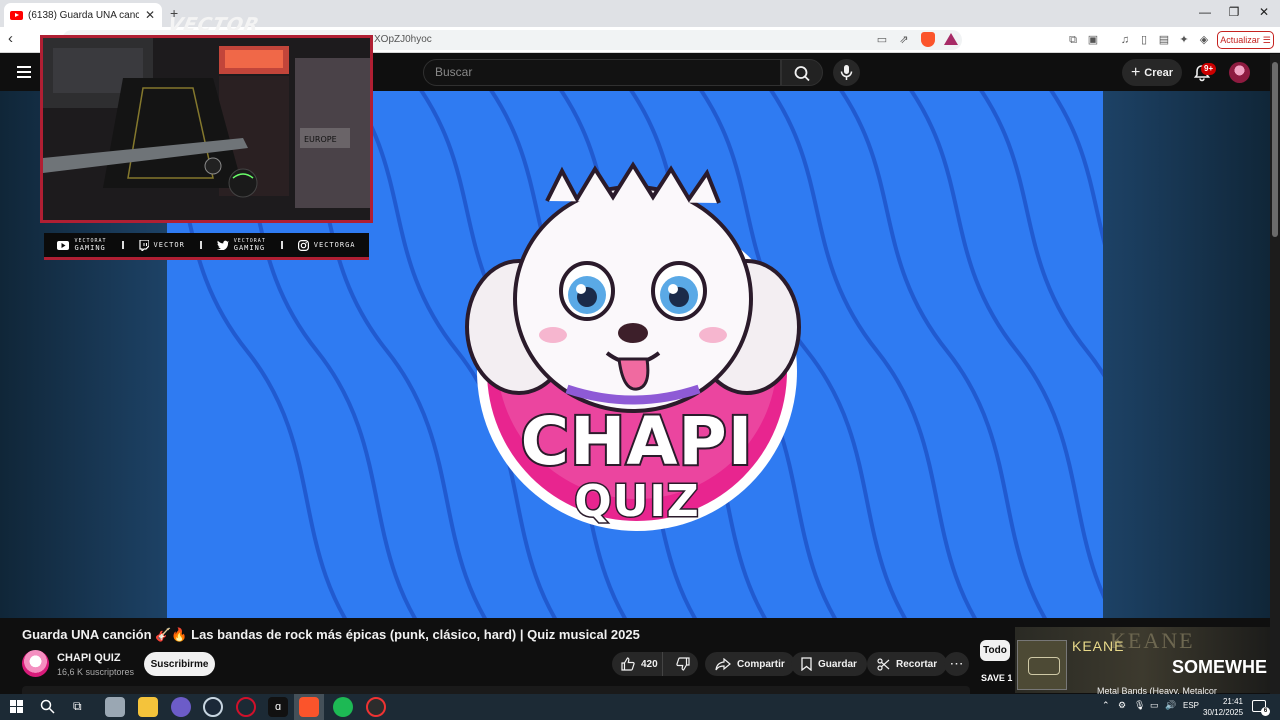 The image size is (1280, 720). What do you see at coordinates (222, 245) in the screenshot?
I see `twitter-icon` at bounding box center [222, 245].